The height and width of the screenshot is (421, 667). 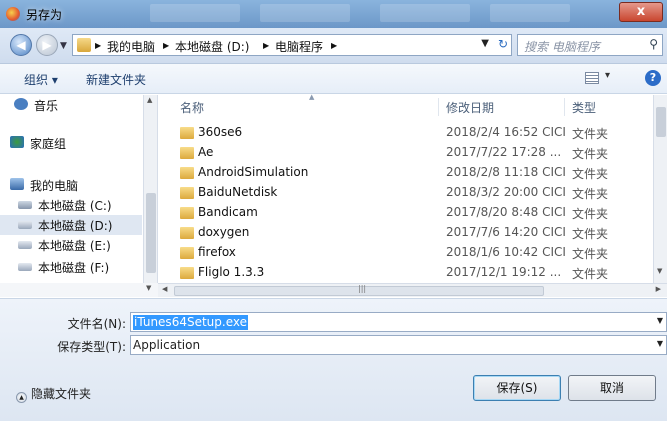 I want to click on help-icon: ?, so click(x=653, y=78).